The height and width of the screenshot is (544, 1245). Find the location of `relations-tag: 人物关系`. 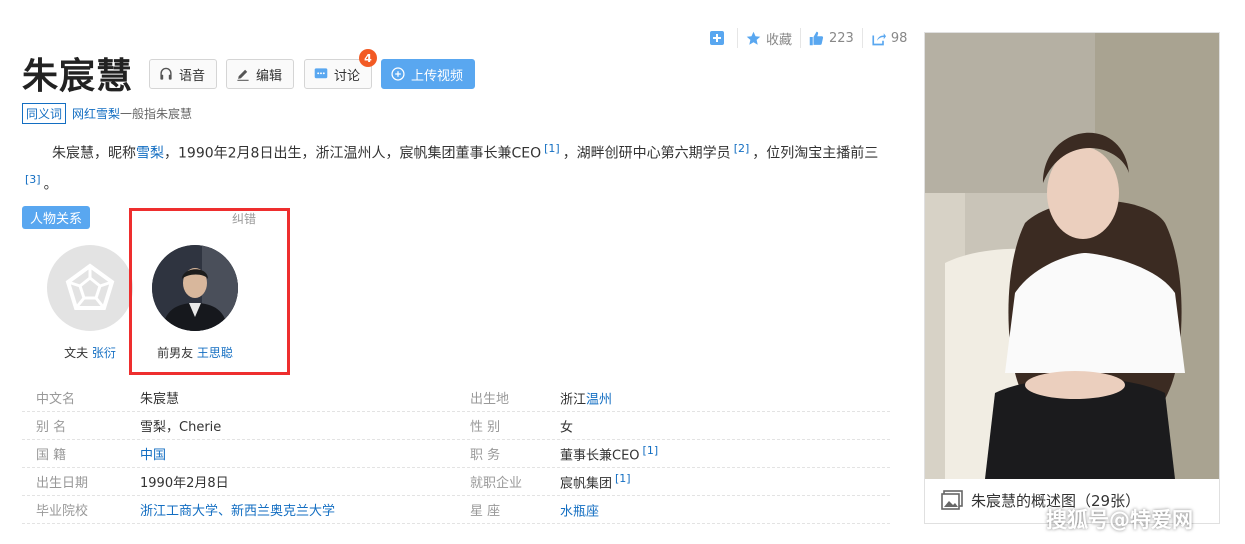

relations-tag: 人物关系 is located at coordinates (56, 217).